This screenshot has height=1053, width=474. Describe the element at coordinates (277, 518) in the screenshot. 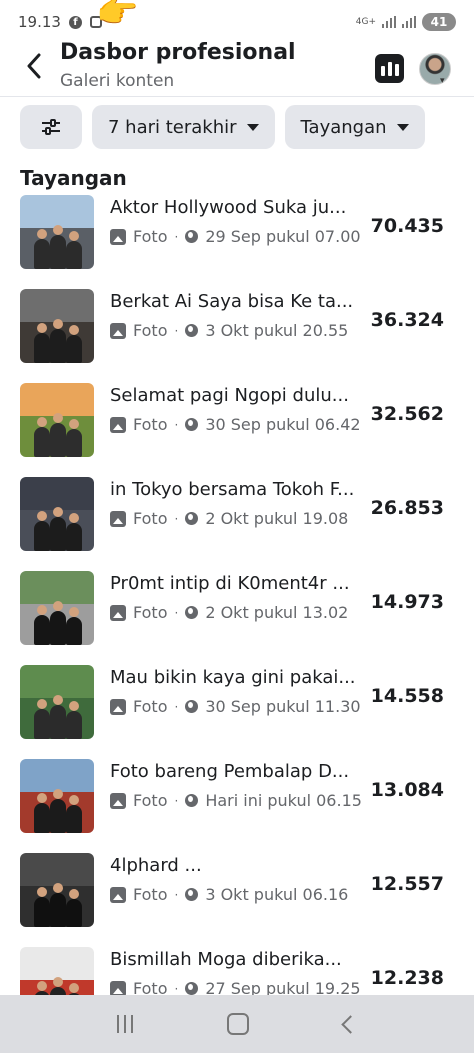

I see `post-time: 2 Okt pukul 19.08` at that location.